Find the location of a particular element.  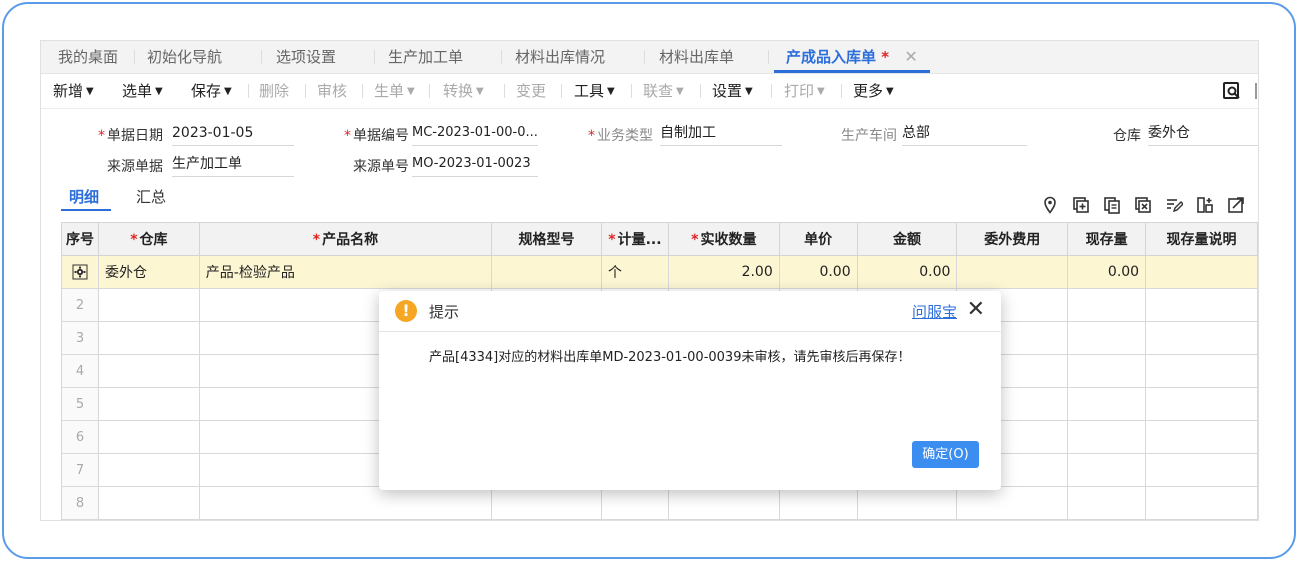

location-pin-icon is located at coordinates (1050, 205).